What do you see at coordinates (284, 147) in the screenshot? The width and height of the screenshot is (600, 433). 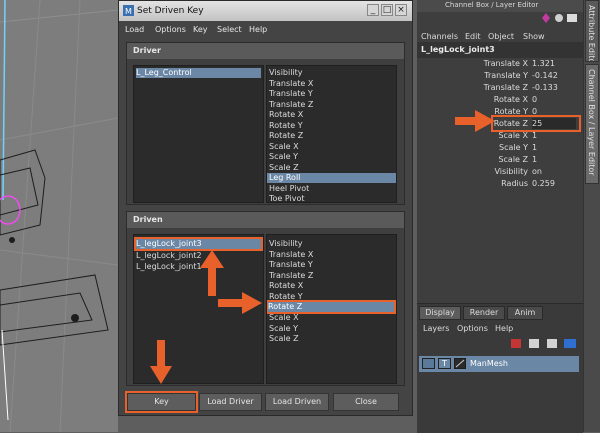 I see `driver-attr-item: Scale X` at bounding box center [284, 147].